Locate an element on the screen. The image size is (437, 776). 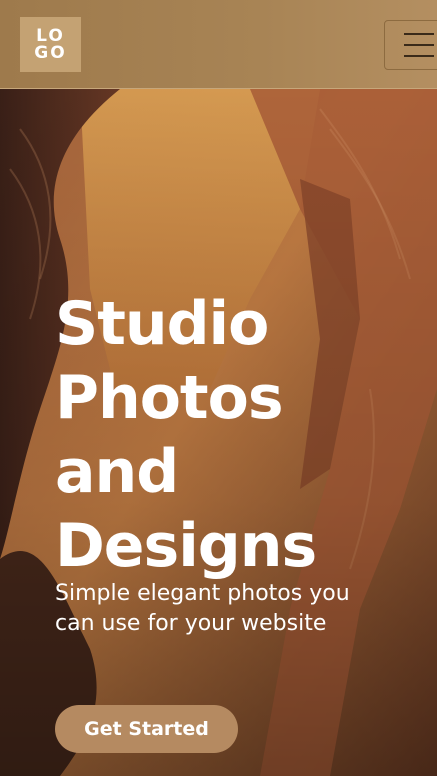
site-header: LO GO is located at coordinates (218, 44).